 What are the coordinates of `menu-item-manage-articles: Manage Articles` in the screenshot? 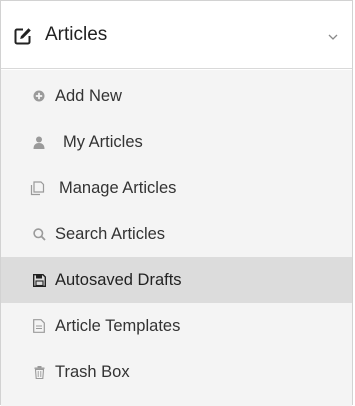 It's located at (176, 188).